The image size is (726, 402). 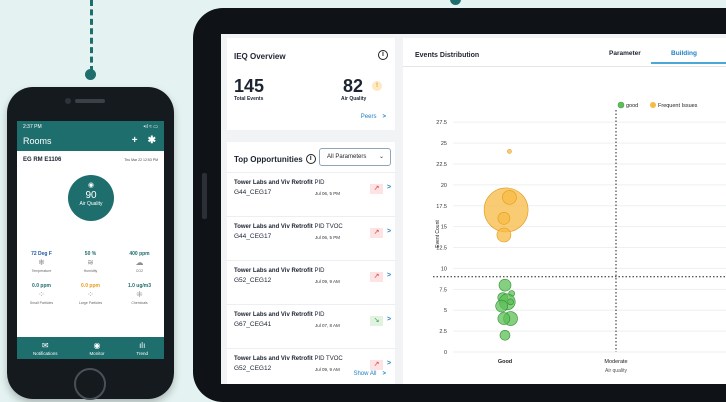 What do you see at coordinates (632, 106) in the screenshot?
I see `legend-label: good` at bounding box center [632, 106].